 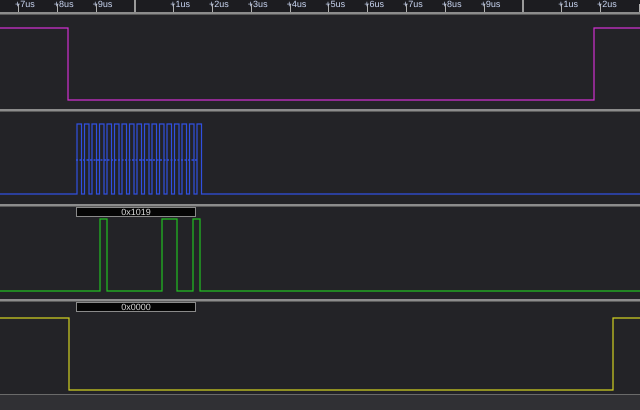 I want to click on tick-label: +4us, so click(x=296, y=4).